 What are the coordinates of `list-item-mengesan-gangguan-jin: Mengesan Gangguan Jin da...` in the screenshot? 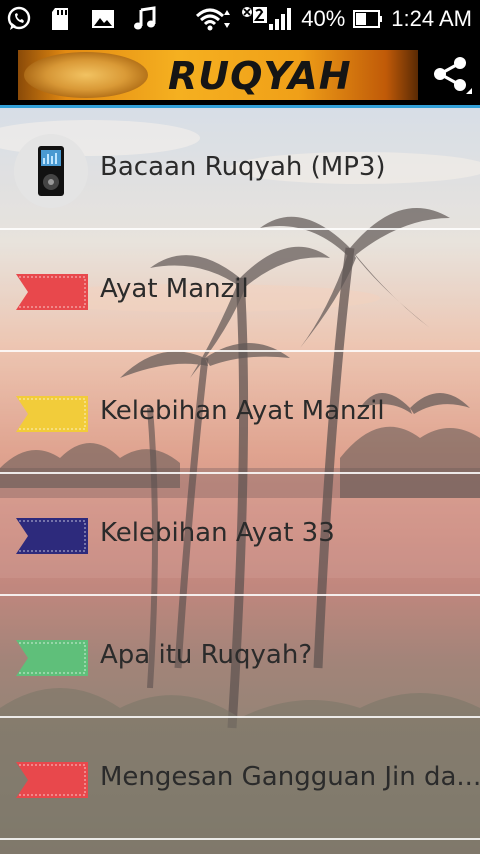 It's located at (240, 779).